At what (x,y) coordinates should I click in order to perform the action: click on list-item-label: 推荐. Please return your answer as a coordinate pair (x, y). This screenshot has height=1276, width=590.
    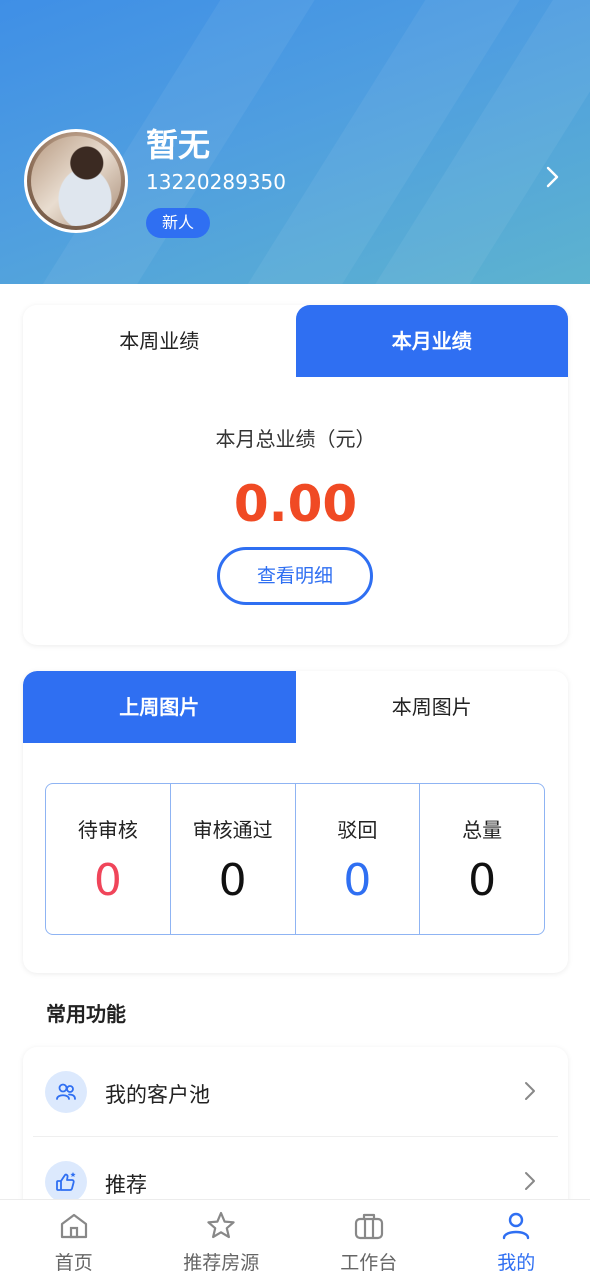
    Looking at the image, I should click on (126, 1185).